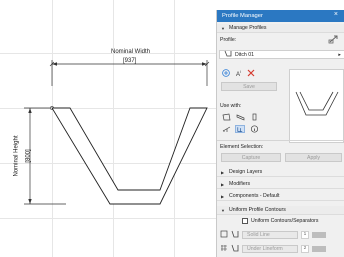 Image resolution: width=344 pixels, height=257 pixels. I want to click on panel-title: Profile Manager, so click(242, 16).